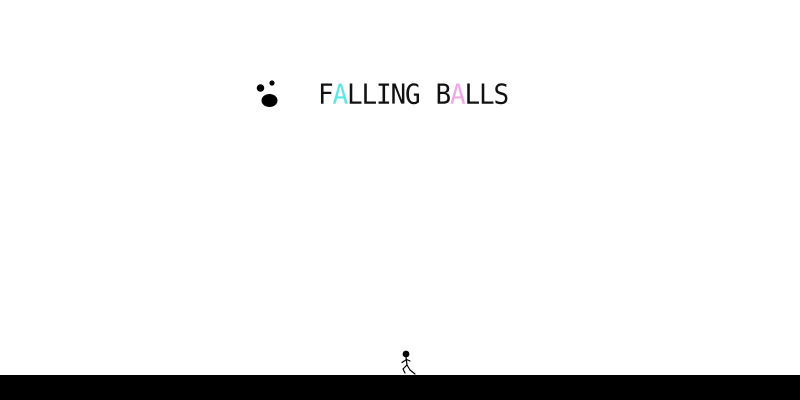  What do you see at coordinates (408, 363) in the screenshot?
I see `player-stick-figure-icon` at bounding box center [408, 363].